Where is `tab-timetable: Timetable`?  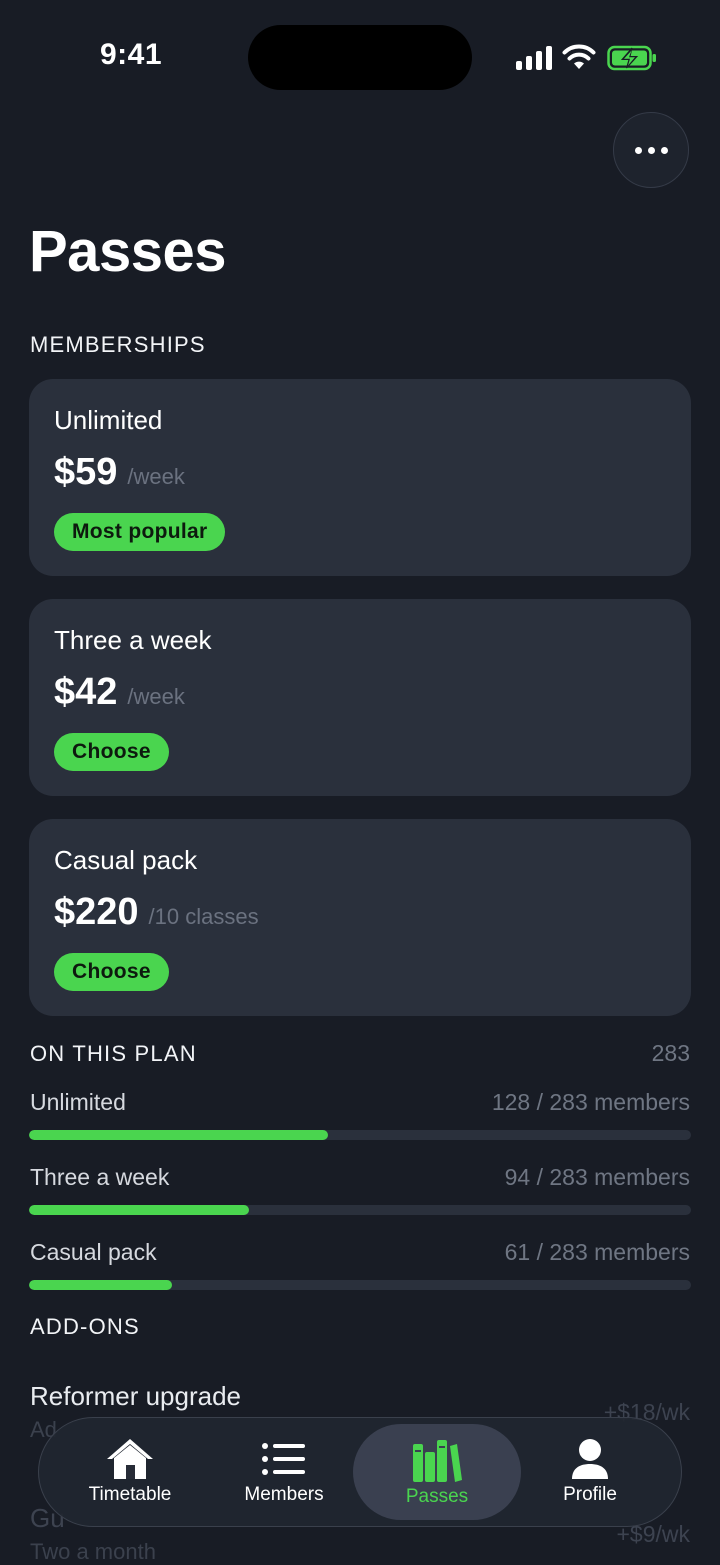
tab-timetable: Timetable is located at coordinates (130, 1472).